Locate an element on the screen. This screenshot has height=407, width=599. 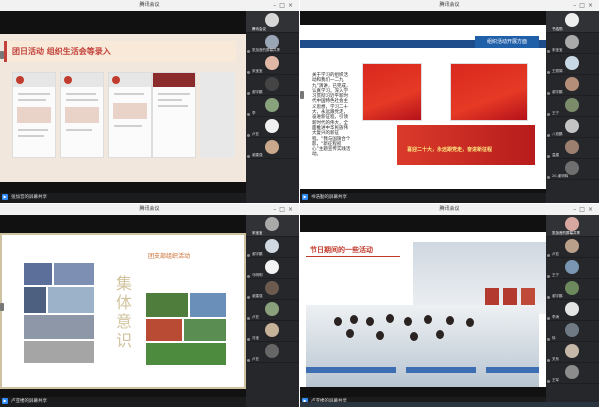
classroom-photo is located at coordinates (422, 346).